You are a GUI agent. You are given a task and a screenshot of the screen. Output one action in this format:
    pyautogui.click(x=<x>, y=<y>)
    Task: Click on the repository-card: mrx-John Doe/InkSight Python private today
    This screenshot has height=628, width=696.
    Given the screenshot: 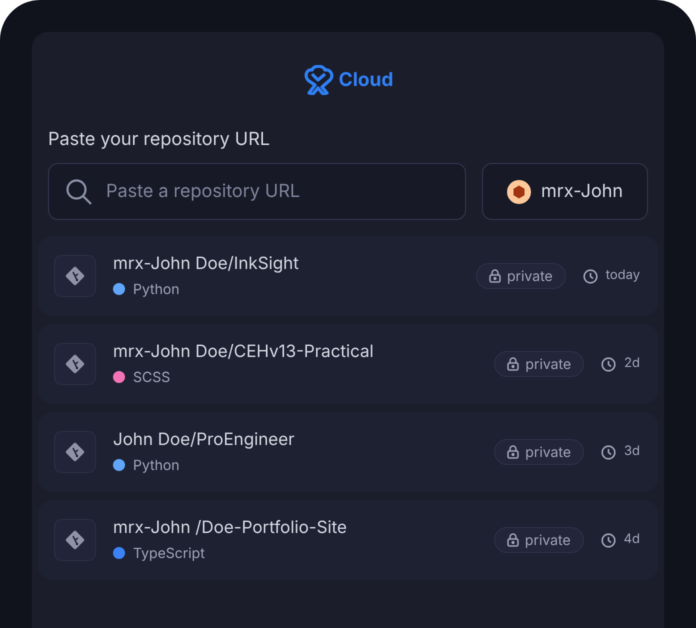 What is the action you would take?
    pyautogui.click(x=348, y=276)
    